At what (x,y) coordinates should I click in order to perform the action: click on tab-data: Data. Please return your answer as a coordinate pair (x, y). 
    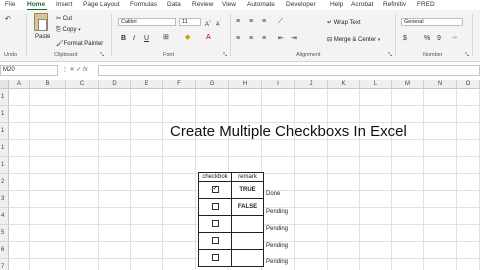
    Looking at the image, I should click on (174, 5).